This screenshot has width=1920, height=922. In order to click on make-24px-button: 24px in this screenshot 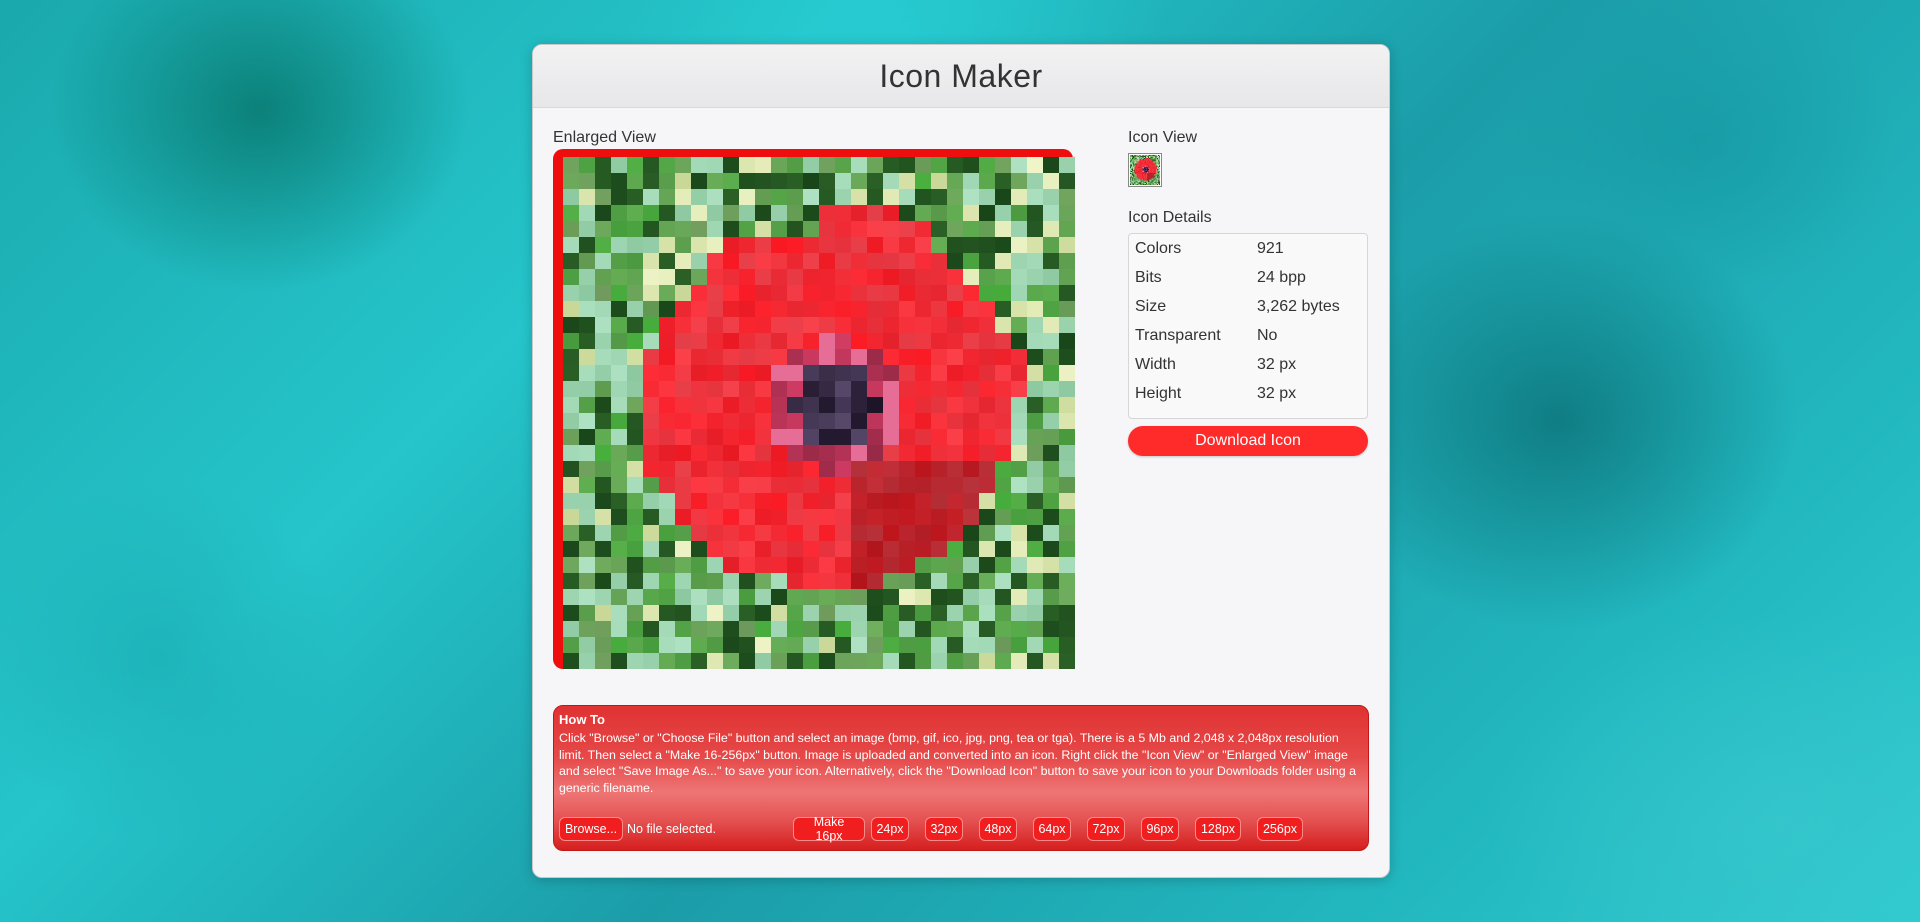, I will do `click(890, 829)`.